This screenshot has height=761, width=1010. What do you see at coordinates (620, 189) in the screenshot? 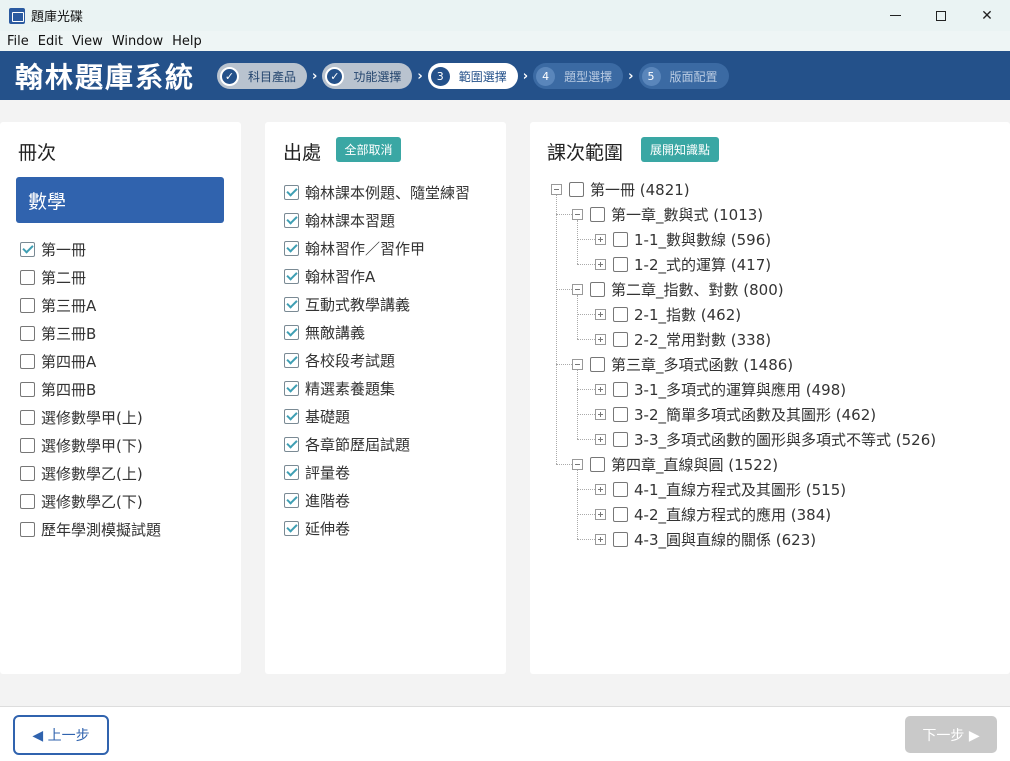
I see `tree-node: 第一冊 (4821)` at bounding box center [620, 189].